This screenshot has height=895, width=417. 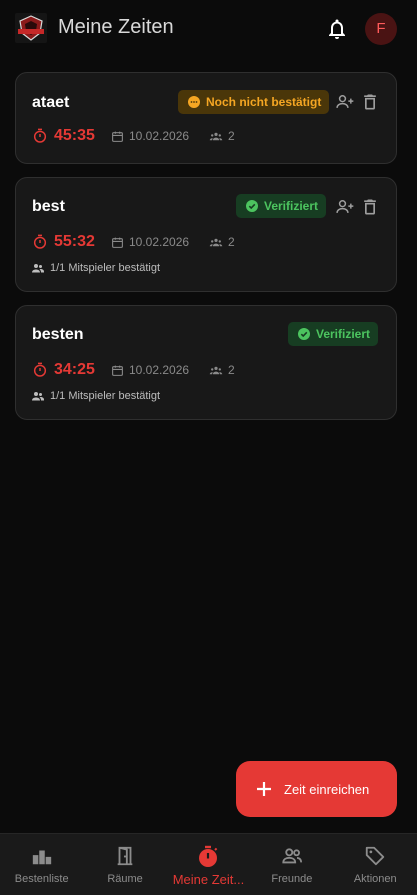 I want to click on nav-label: Bestenliste, so click(x=41, y=879).